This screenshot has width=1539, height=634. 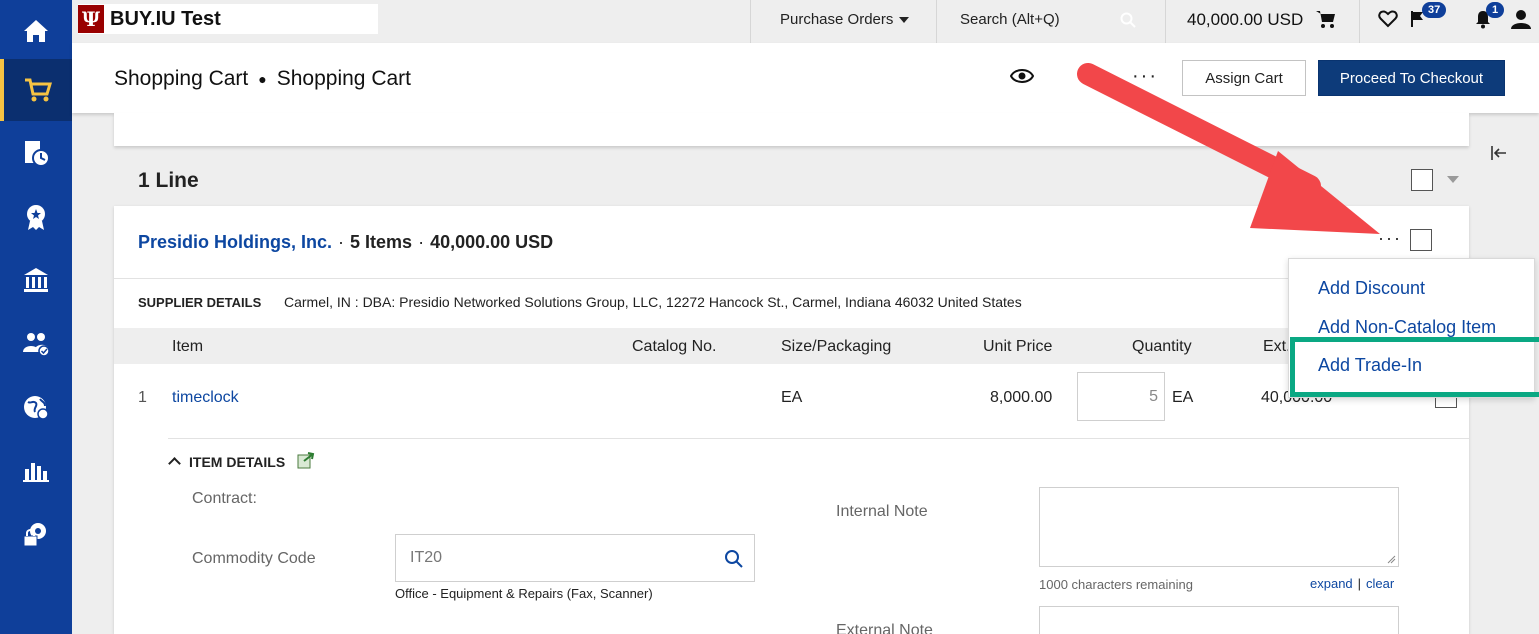 I want to click on external-note-label: External Note, so click(x=884, y=628).